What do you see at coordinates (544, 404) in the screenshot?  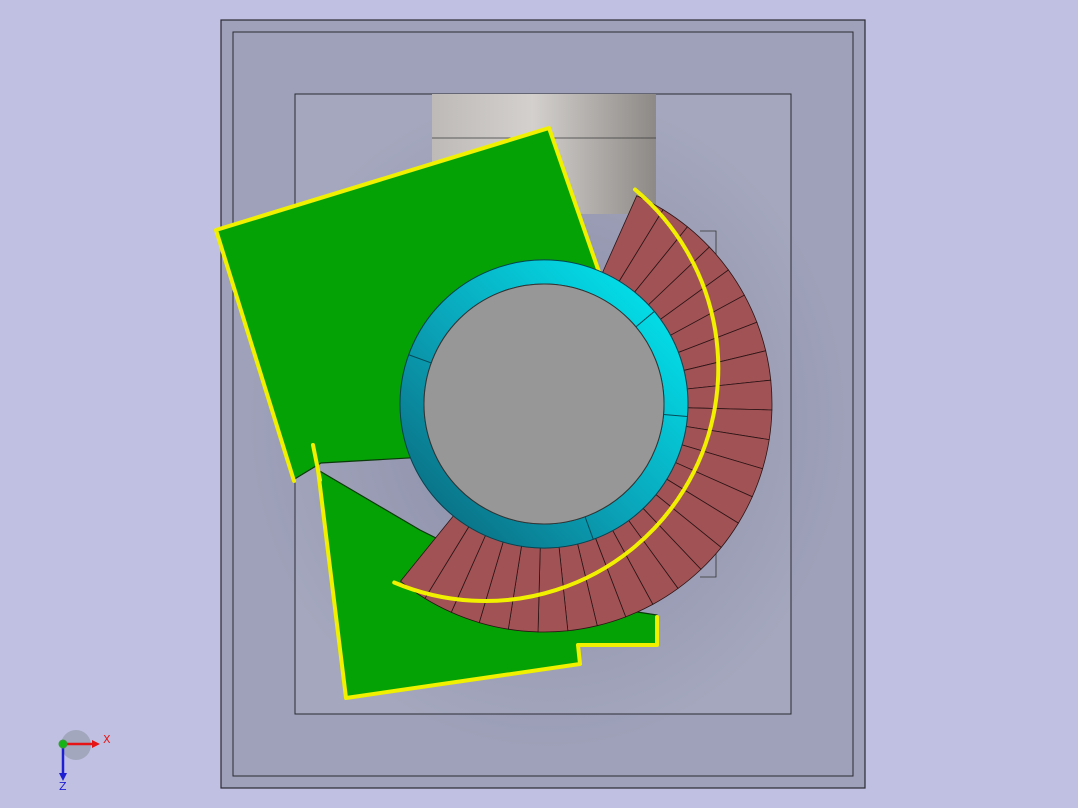 I see `central-column-top-face` at bounding box center [544, 404].